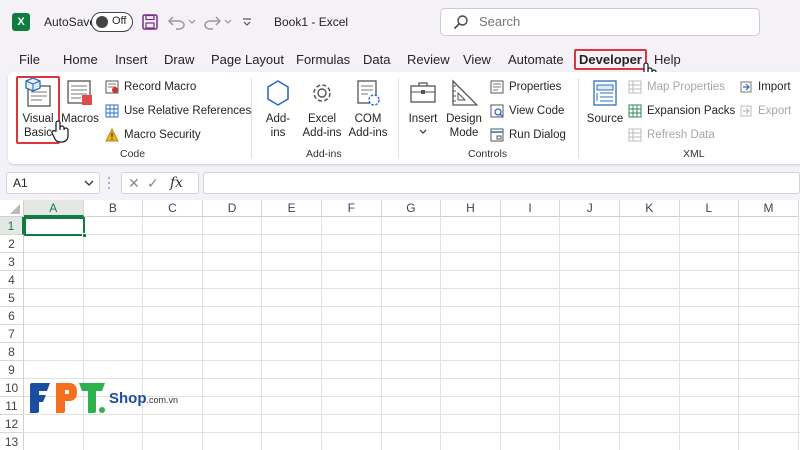  What do you see at coordinates (55, 227) in the screenshot?
I see `active-cell` at bounding box center [55, 227].